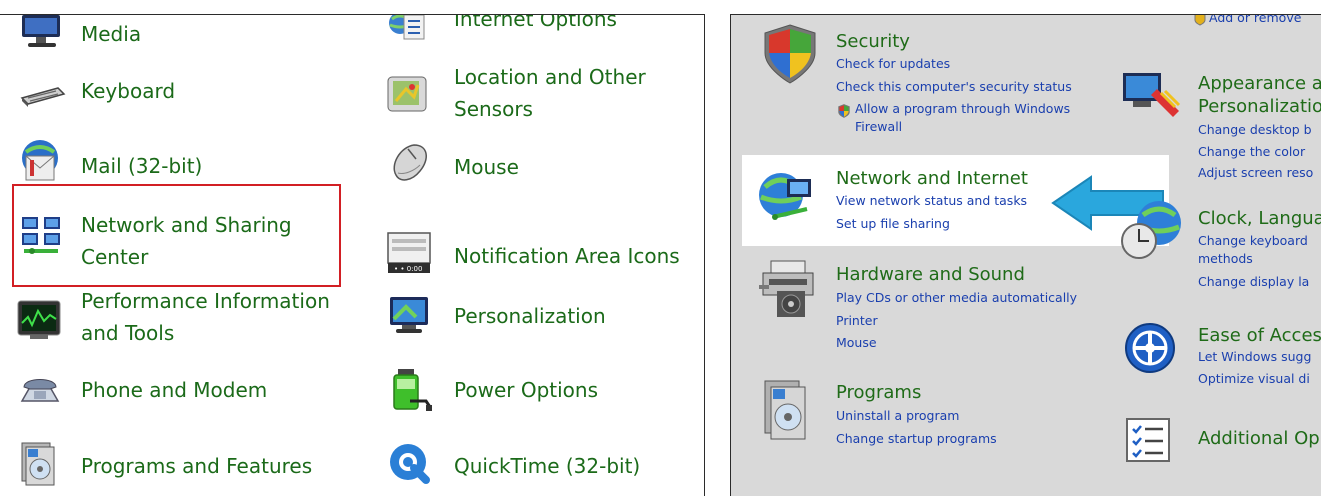 The height and width of the screenshot is (496, 1321). What do you see at coordinates (932, 179) in the screenshot?
I see `network-internet-title: Network and Internet` at bounding box center [932, 179].